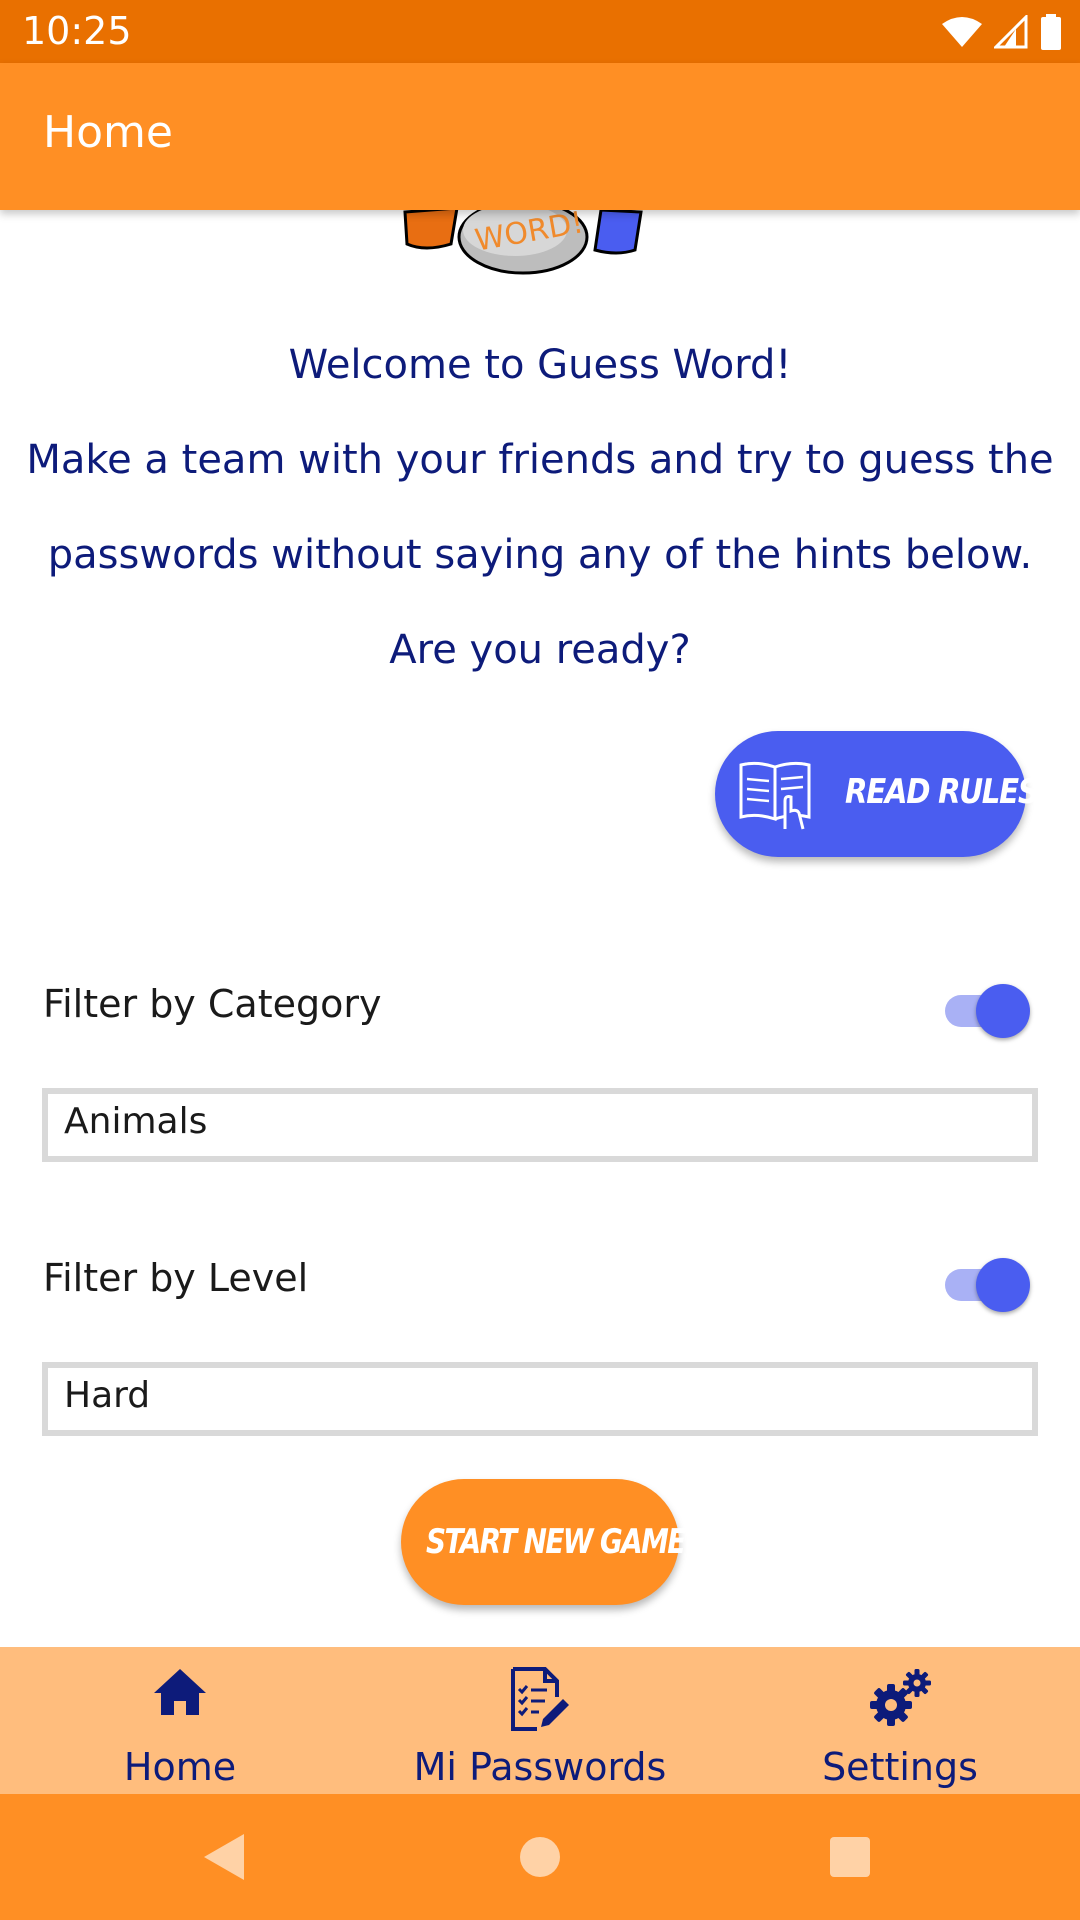  What do you see at coordinates (107, 1395) in the screenshot?
I see `level-select-value: Hard` at bounding box center [107, 1395].